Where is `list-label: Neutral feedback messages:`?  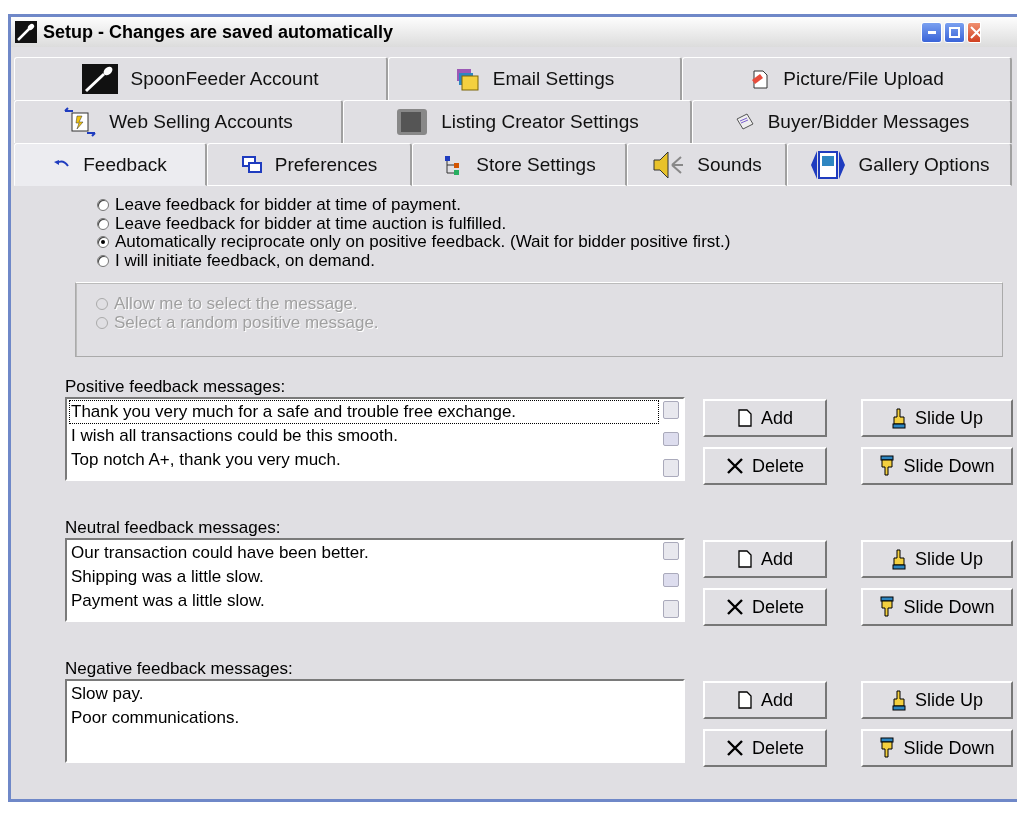 list-label: Neutral feedback messages: is located at coordinates (173, 528).